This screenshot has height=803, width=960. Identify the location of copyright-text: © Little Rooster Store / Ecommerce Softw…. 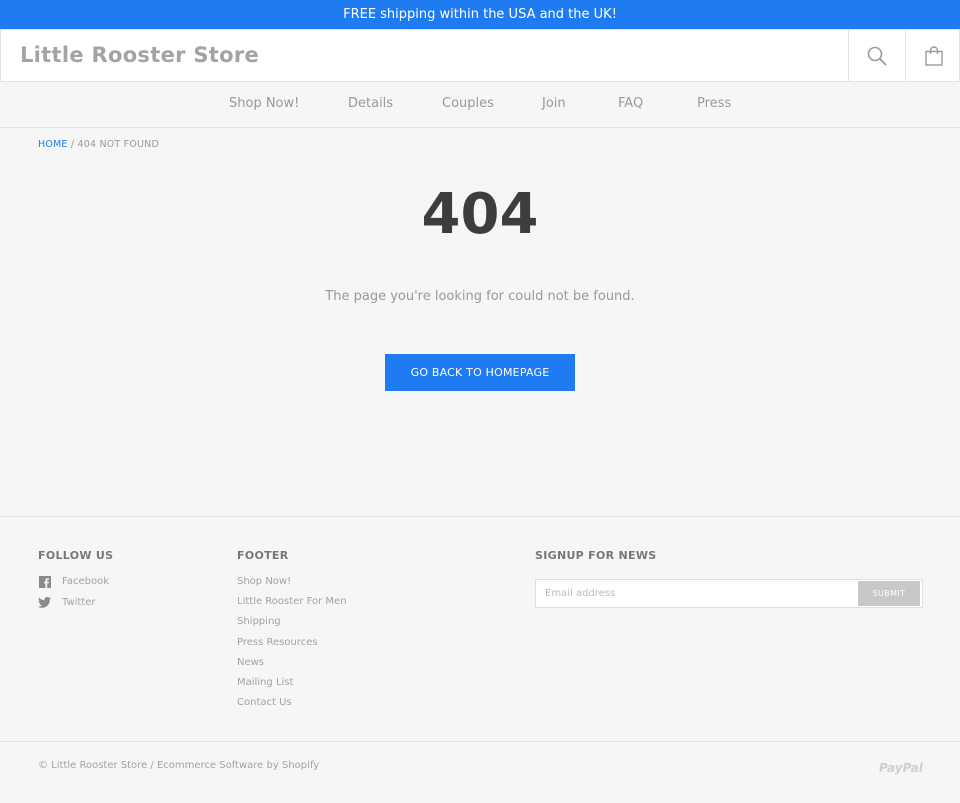
(179, 765).